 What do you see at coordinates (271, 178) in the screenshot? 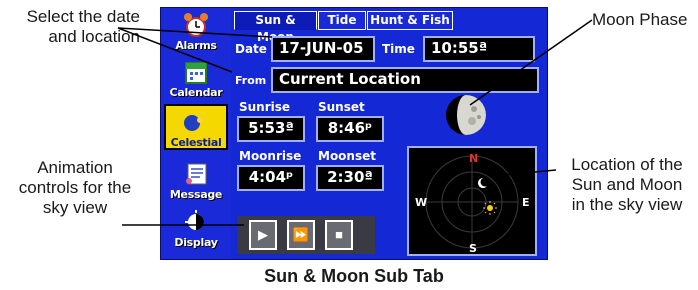
I see `moonrise-value: 4:04ᵖ` at bounding box center [271, 178].